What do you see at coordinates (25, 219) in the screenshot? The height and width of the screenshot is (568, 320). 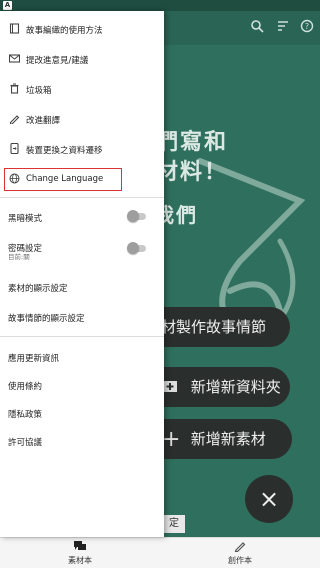 I see `dark-mode-label: 黑暗模式` at bounding box center [25, 219].